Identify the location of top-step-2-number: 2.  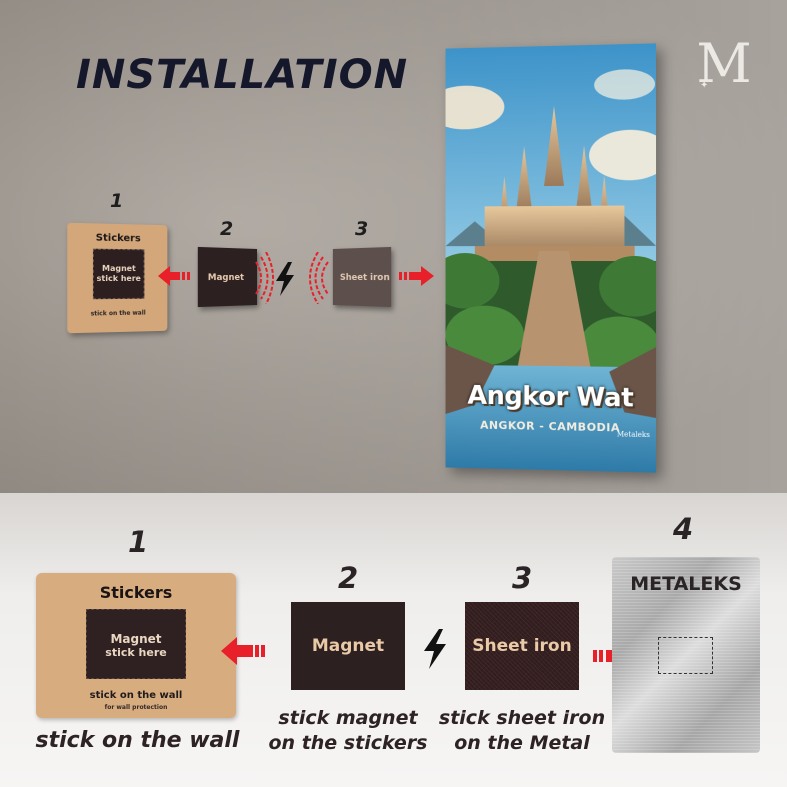
(227, 229).